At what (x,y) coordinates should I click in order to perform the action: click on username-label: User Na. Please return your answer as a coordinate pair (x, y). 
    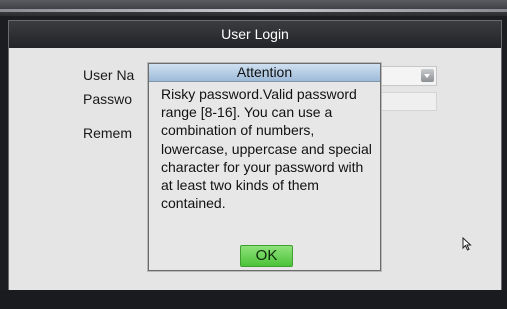
    Looking at the image, I should click on (109, 75).